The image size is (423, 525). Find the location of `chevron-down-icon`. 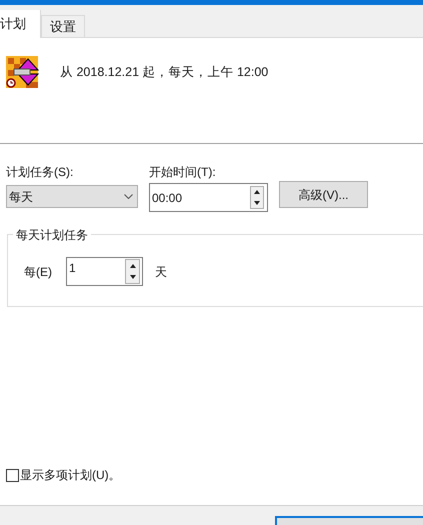

chevron-down-icon is located at coordinates (128, 196).